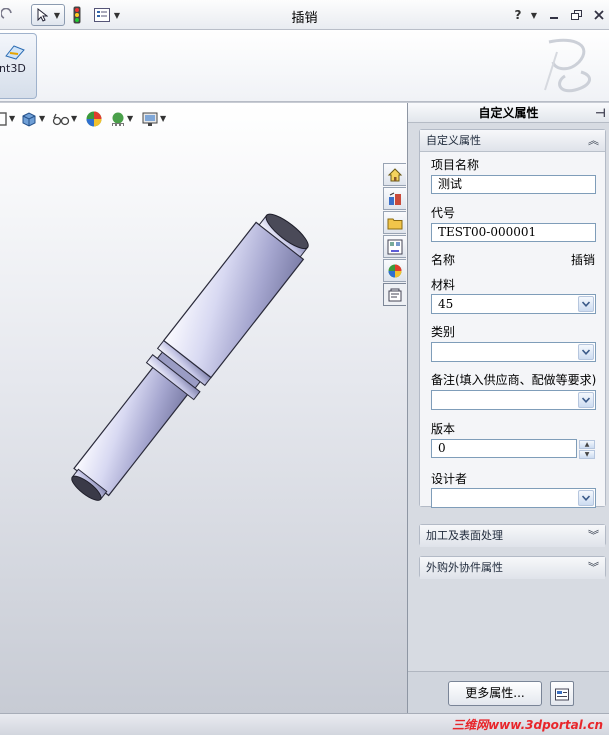 This screenshot has height=735, width=609. I want to click on material-label: 材料, so click(443, 285).